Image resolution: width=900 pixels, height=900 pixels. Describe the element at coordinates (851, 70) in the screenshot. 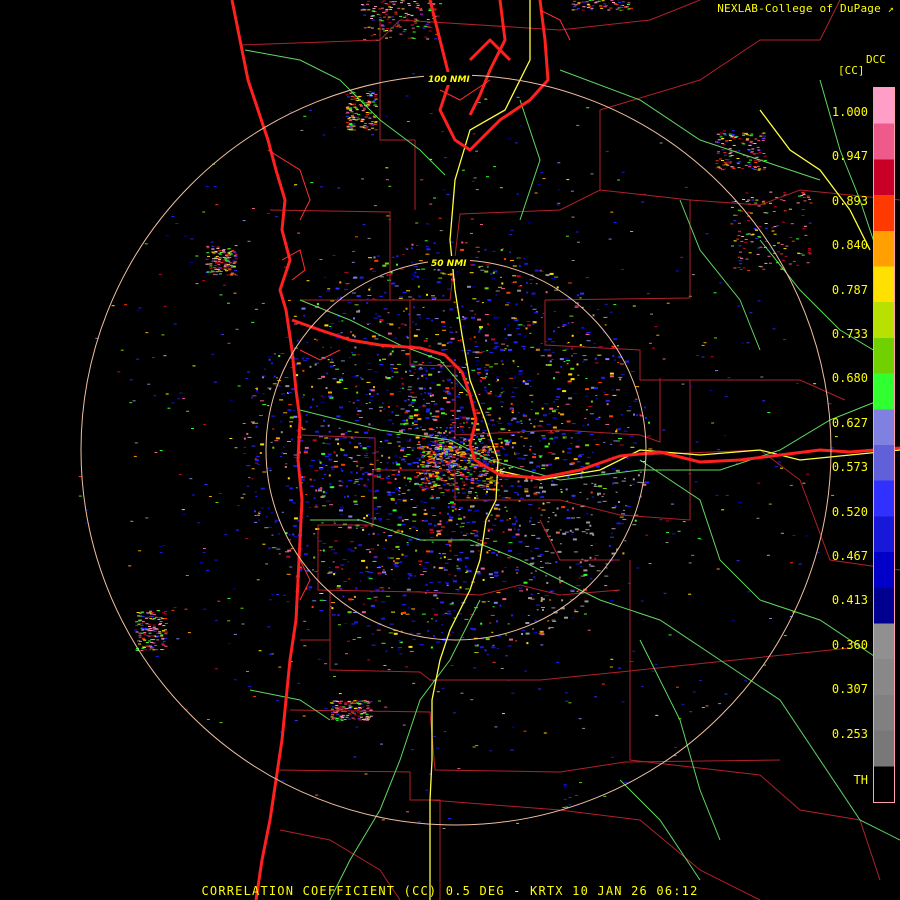

I see `legend-unit: [CC]` at that location.